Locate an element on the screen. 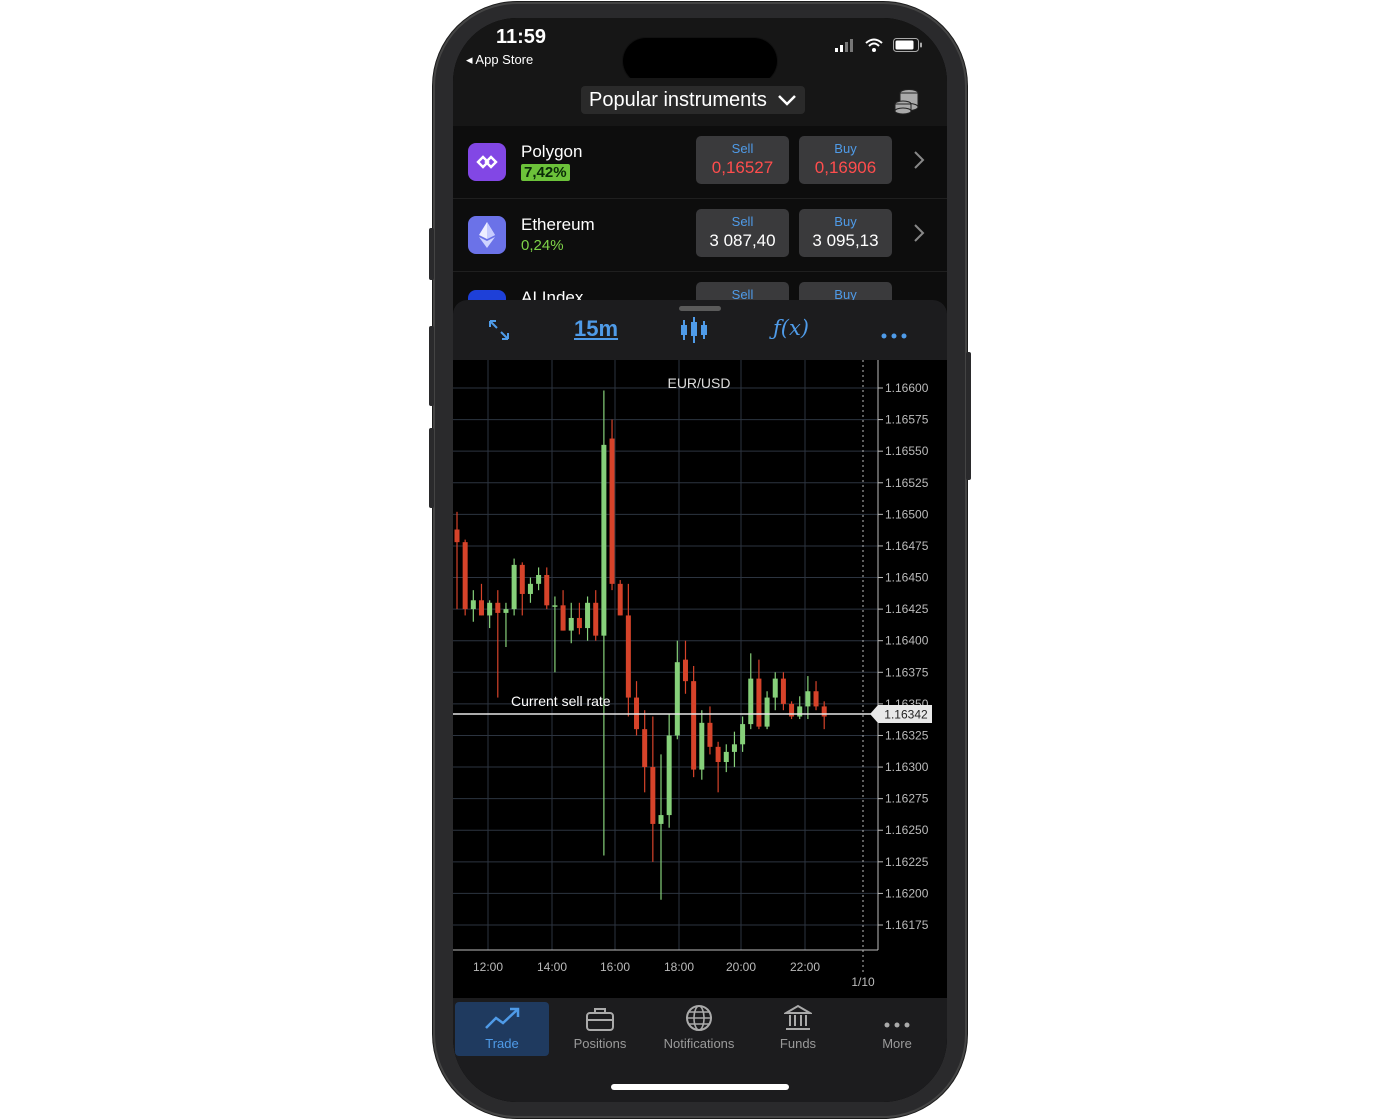 The width and height of the screenshot is (1400, 1120). y-tick-label: 1.16375 is located at coordinates (907, 672).